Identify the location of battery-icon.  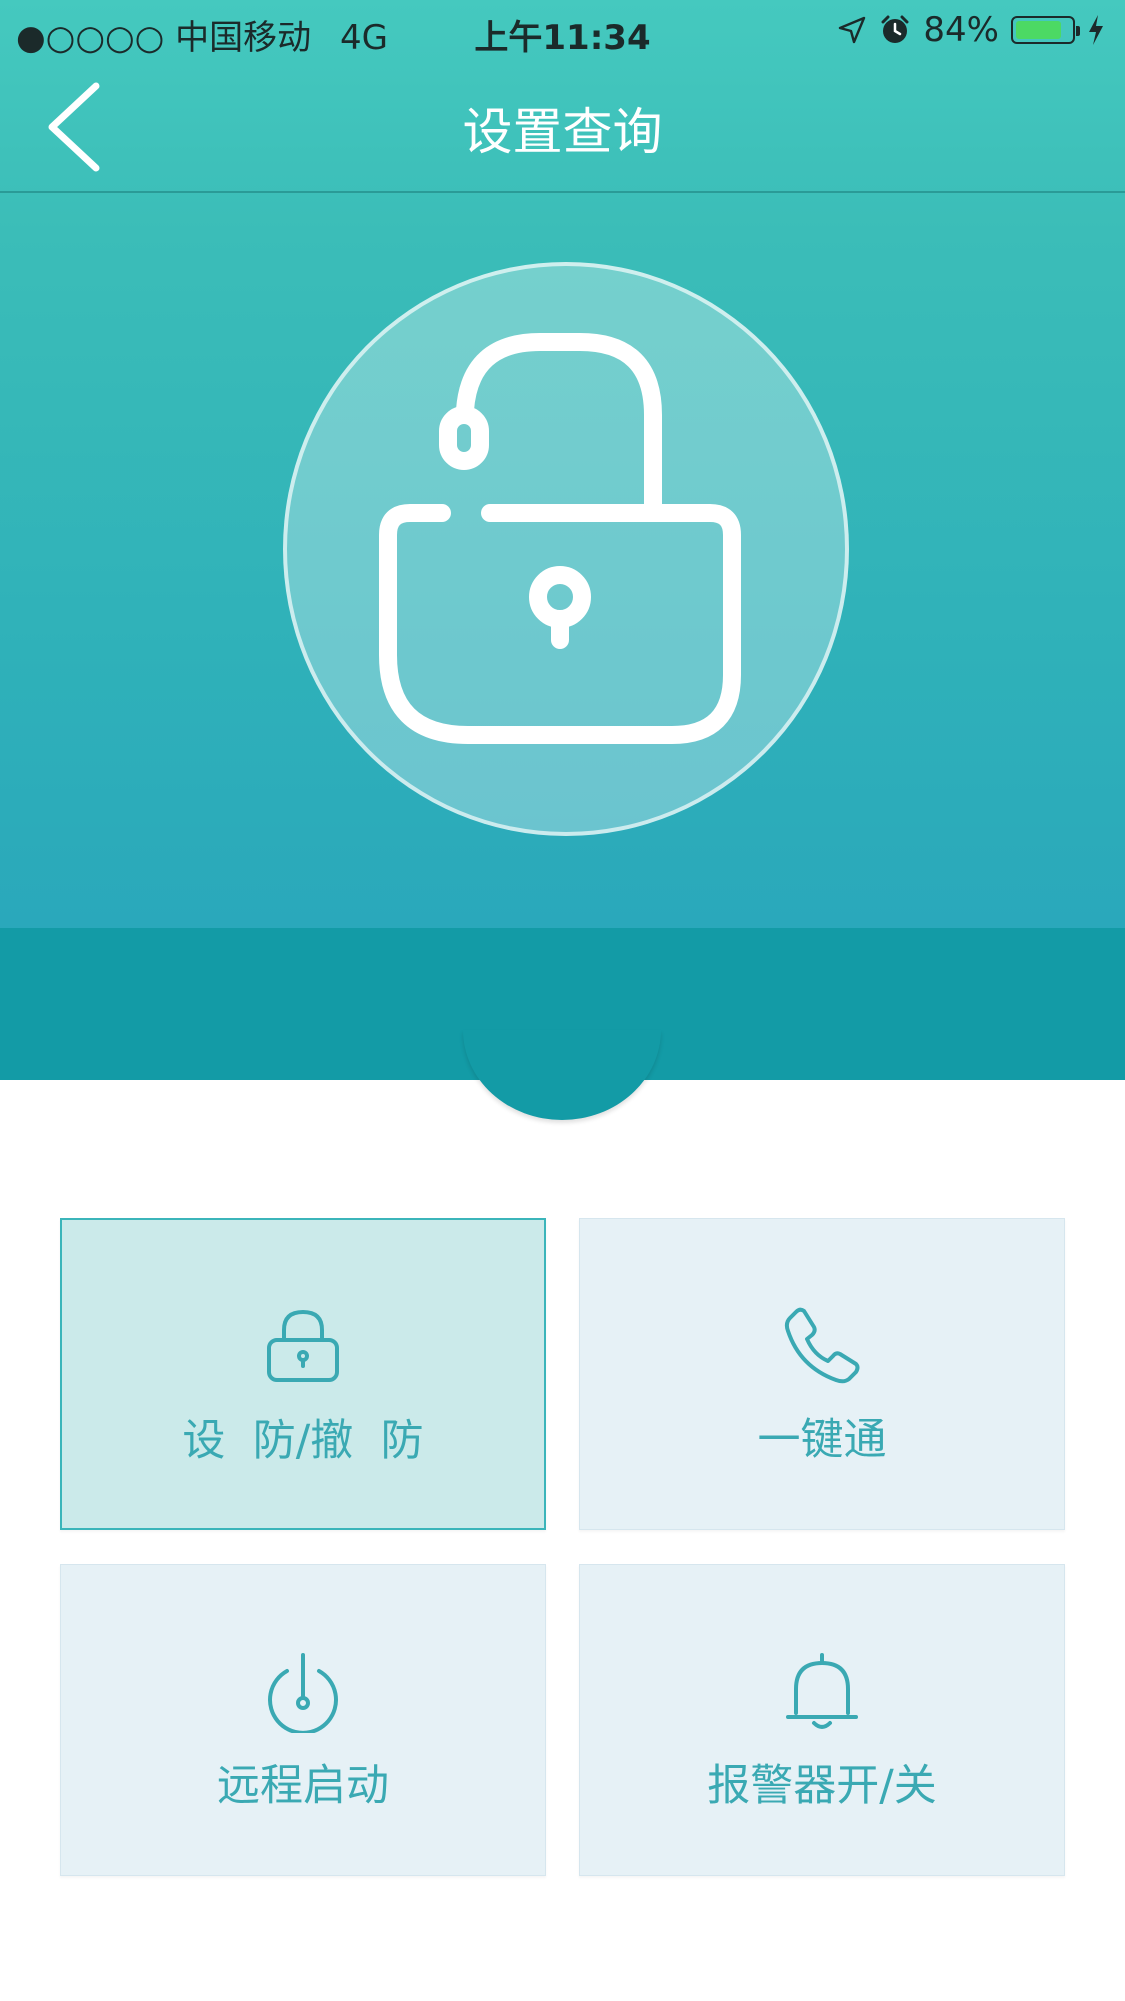
(1045, 30).